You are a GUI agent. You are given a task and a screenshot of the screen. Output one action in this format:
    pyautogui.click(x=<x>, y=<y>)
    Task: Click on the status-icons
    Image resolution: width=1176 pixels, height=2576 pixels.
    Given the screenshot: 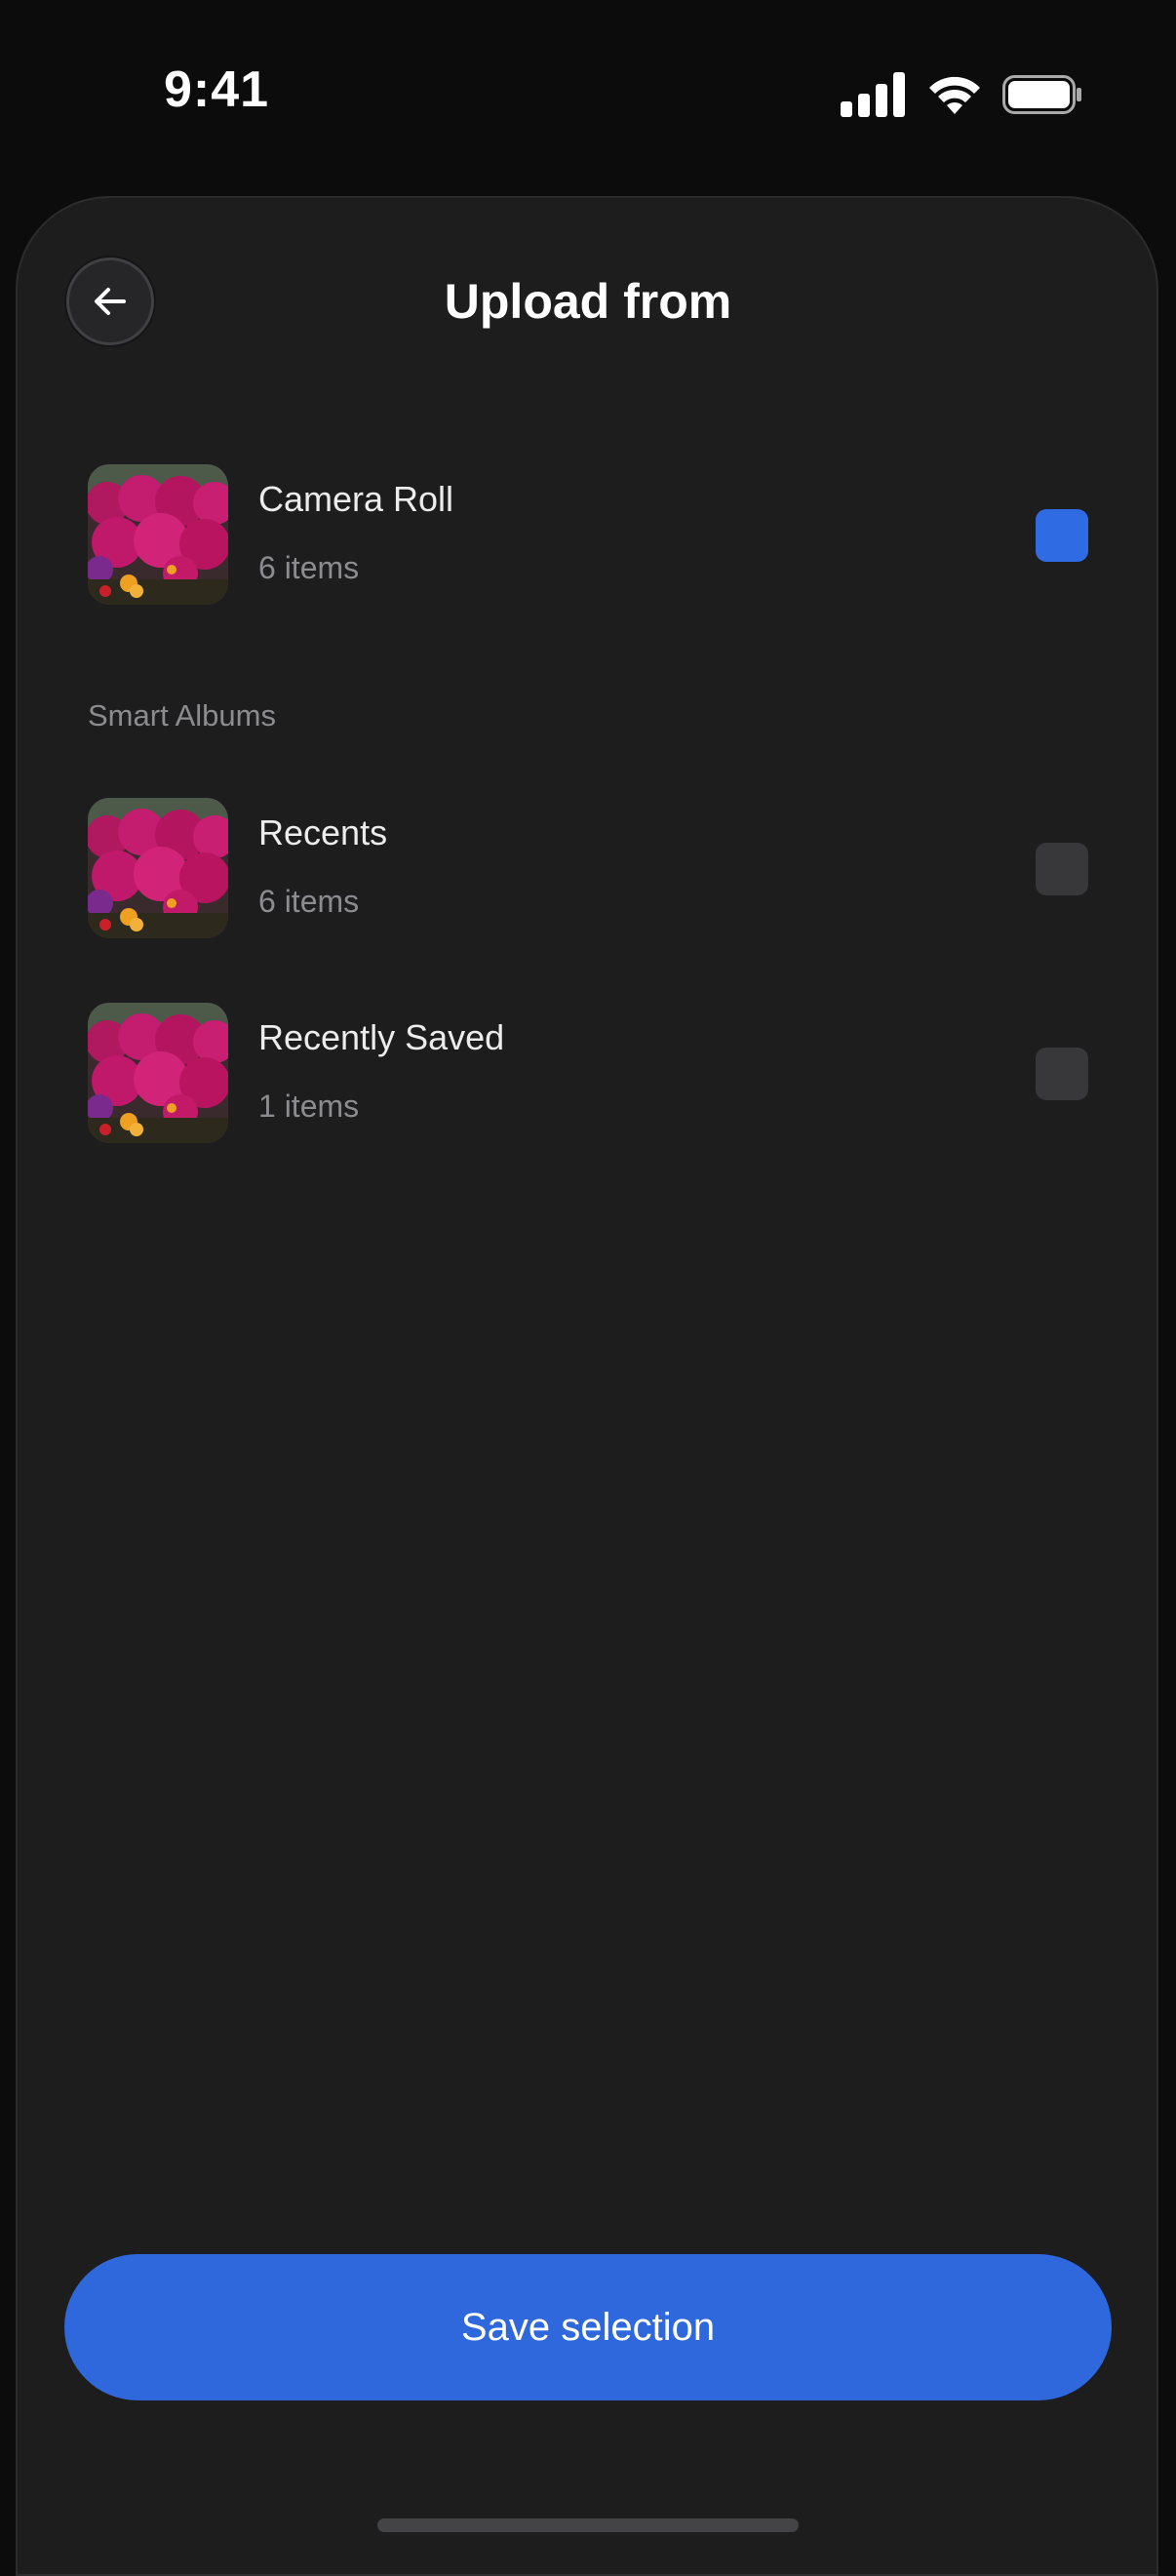 What is the action you would take?
    pyautogui.click(x=961, y=94)
    